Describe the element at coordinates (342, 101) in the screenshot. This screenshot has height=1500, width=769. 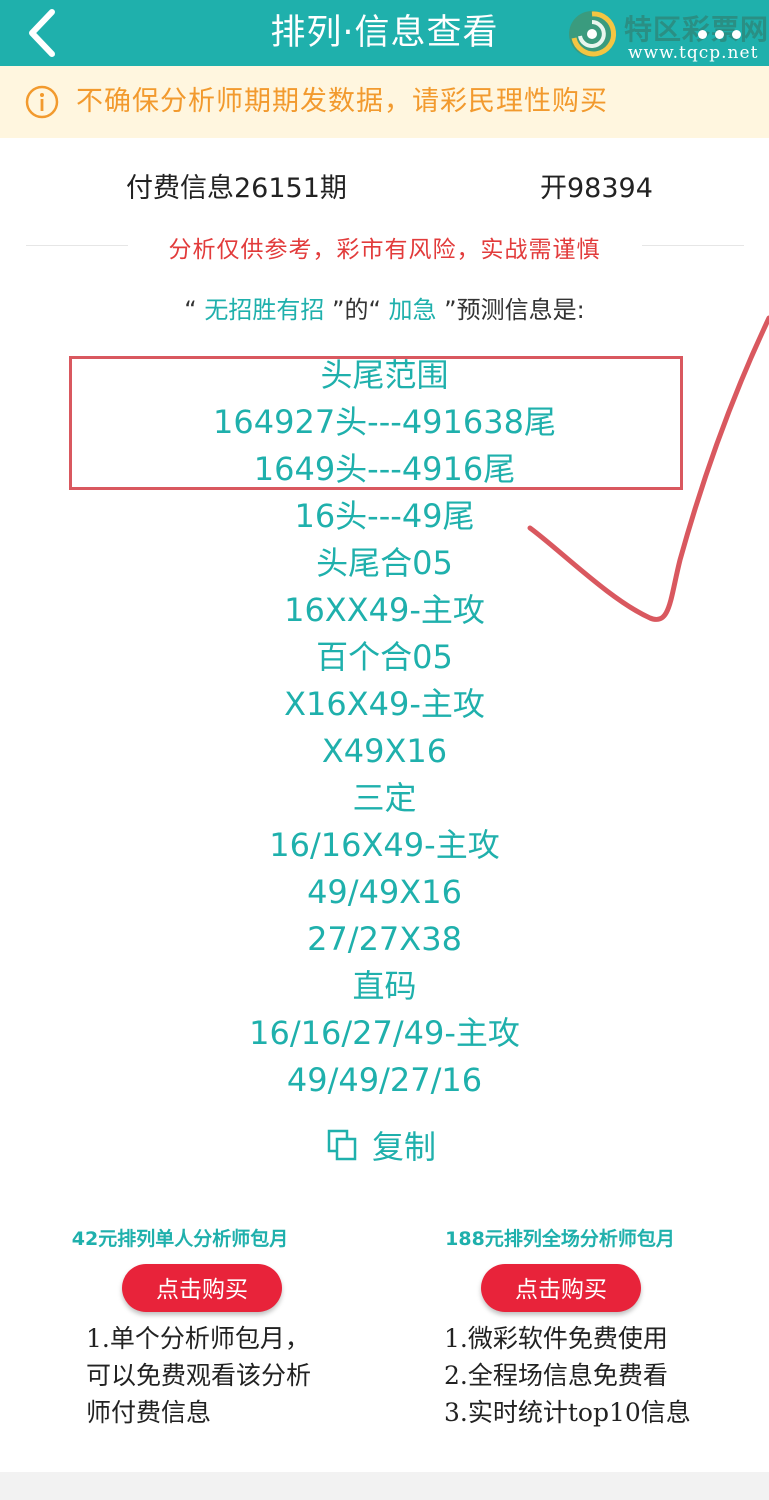
I see `notice-text: 不确保分析师期期发数据，请彩民理性购买` at that location.